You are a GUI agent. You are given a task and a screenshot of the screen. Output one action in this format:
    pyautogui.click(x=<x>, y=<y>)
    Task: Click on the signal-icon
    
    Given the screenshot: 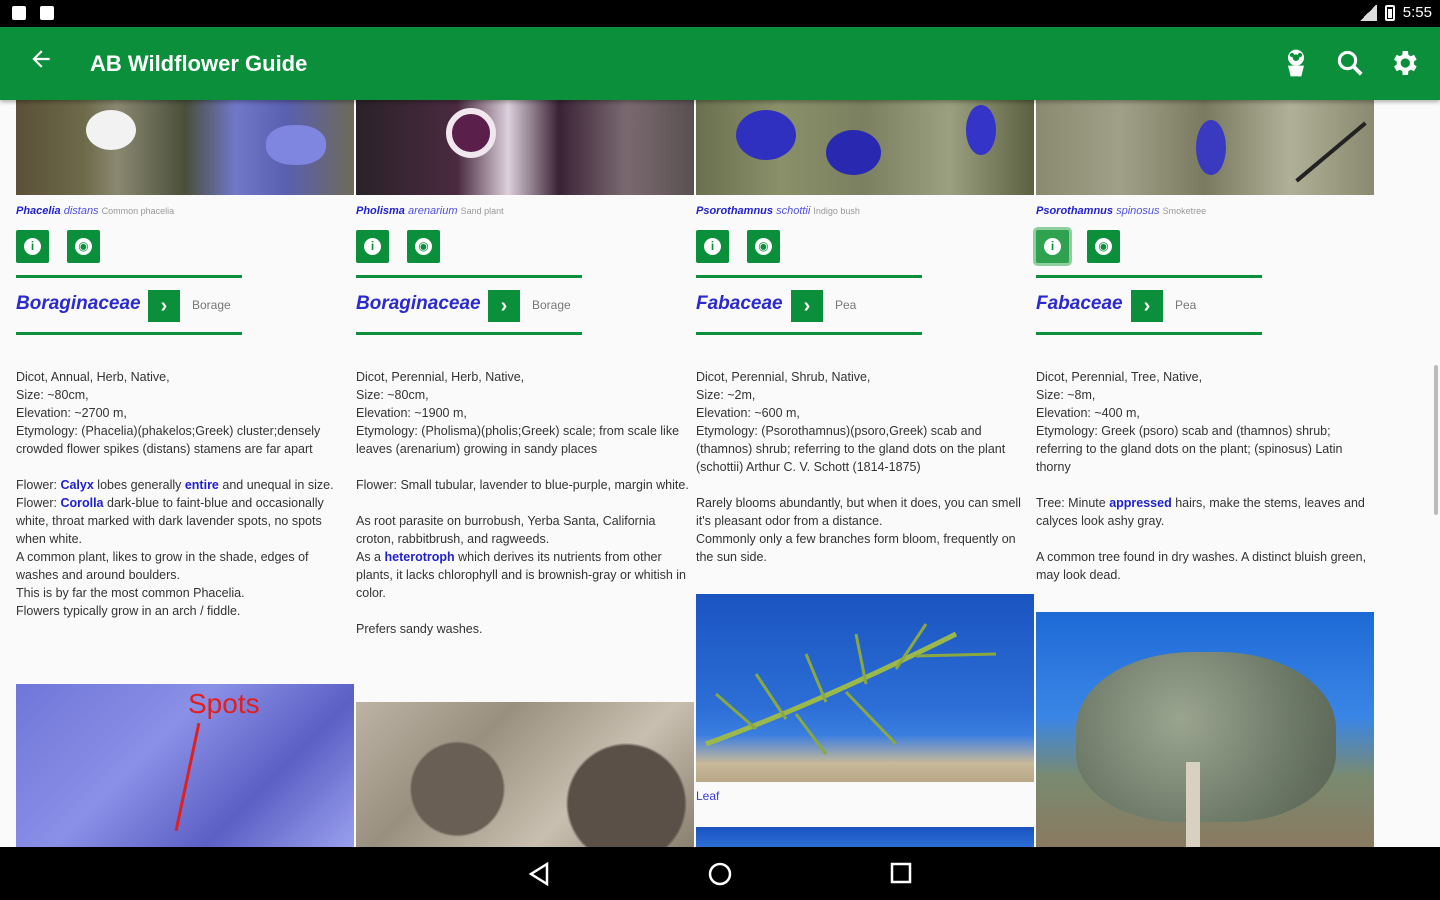 What is the action you would take?
    pyautogui.click(x=1367, y=12)
    